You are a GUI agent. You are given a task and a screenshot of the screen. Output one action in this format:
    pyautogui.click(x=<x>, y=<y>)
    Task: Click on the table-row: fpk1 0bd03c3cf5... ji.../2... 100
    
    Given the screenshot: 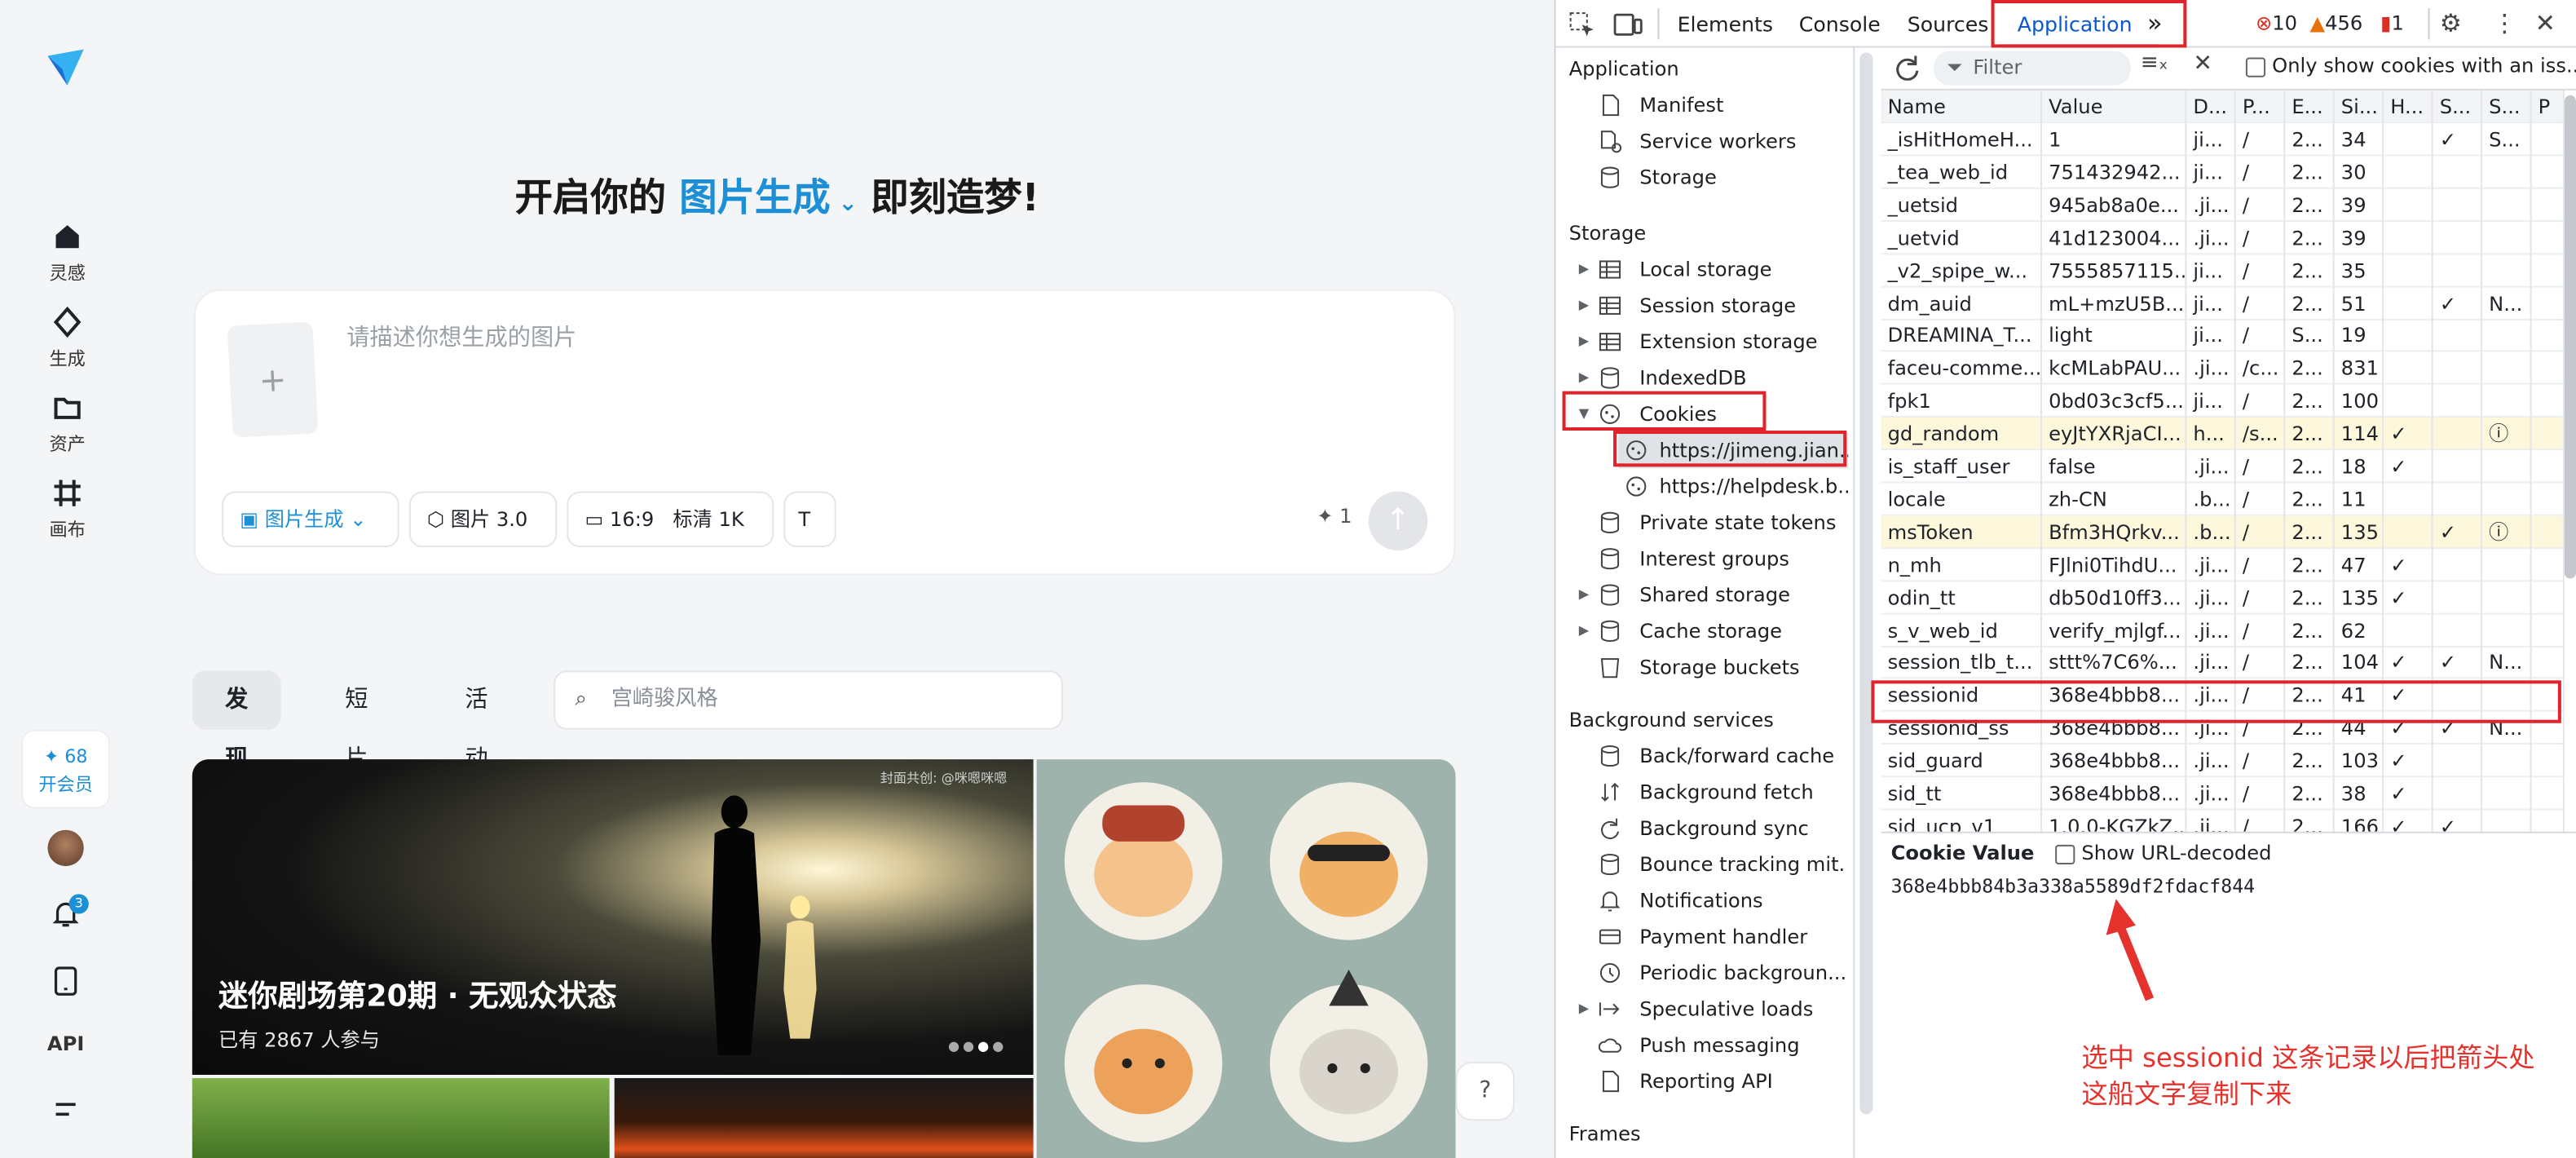 What is the action you would take?
    pyautogui.click(x=2223, y=401)
    